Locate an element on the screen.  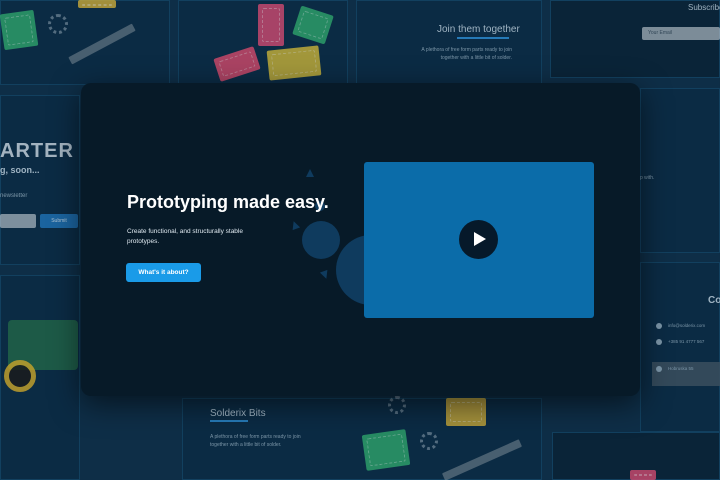
bg-email-input: Your Email is located at coordinates (681, 33).